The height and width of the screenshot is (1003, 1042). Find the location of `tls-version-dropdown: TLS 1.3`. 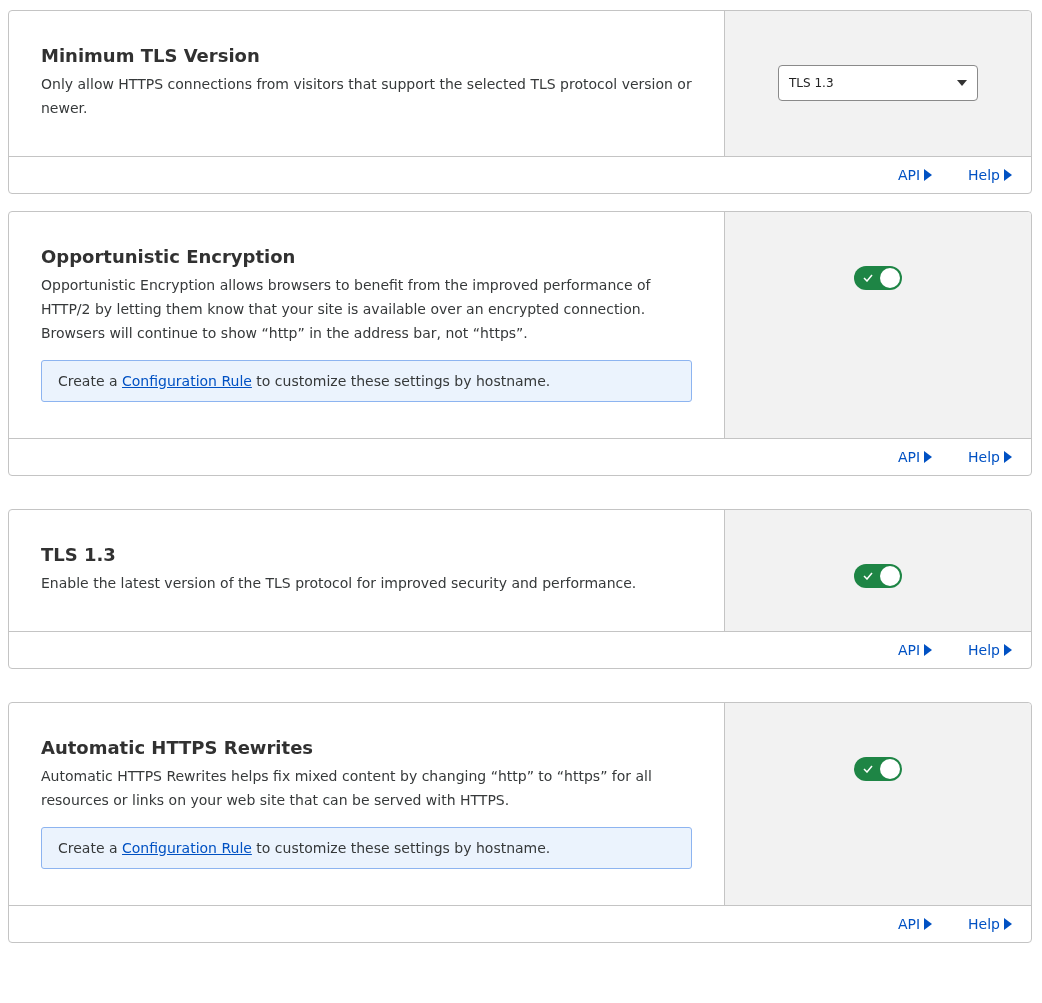

tls-version-dropdown: TLS 1.3 is located at coordinates (878, 83).